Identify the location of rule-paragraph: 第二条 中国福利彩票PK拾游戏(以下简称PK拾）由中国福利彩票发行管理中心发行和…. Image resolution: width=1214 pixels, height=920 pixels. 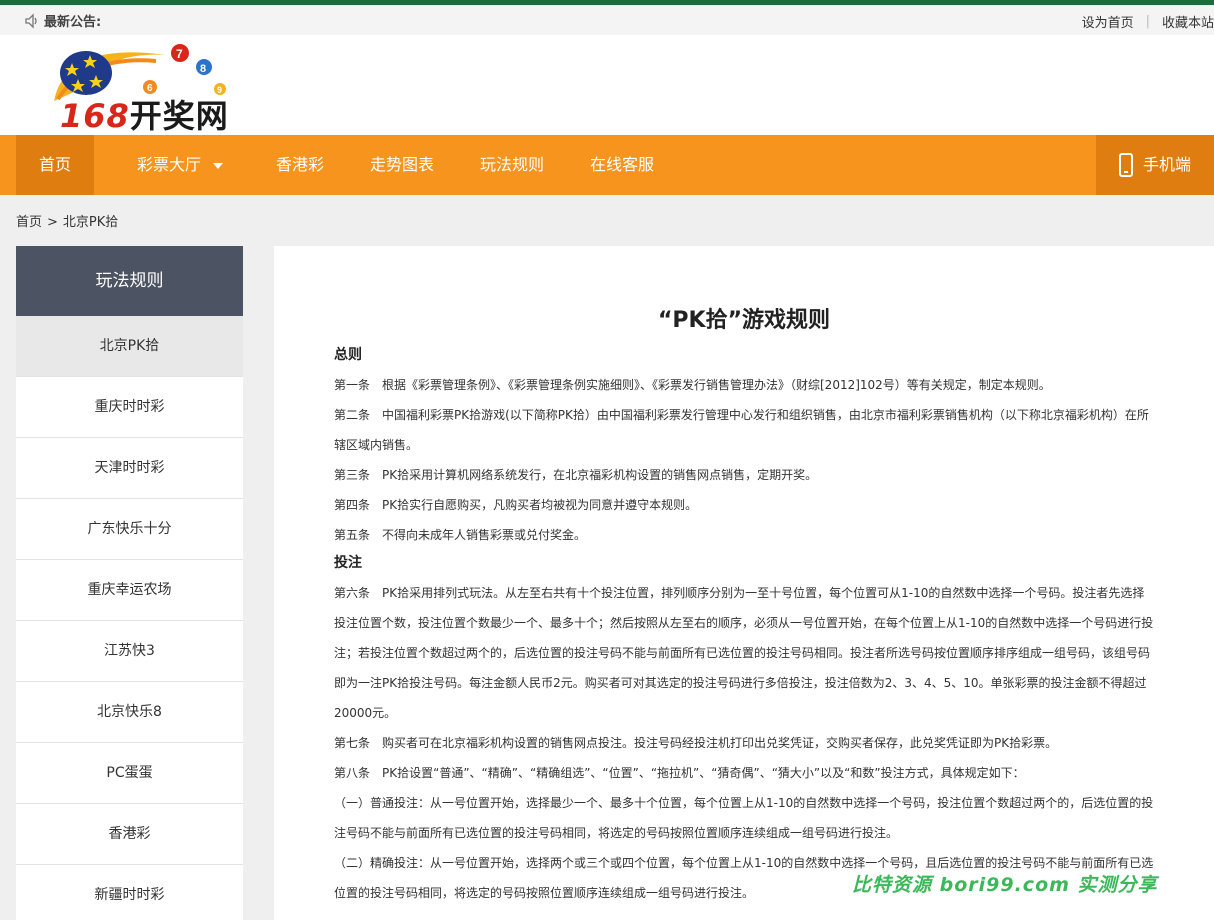
(741, 430).